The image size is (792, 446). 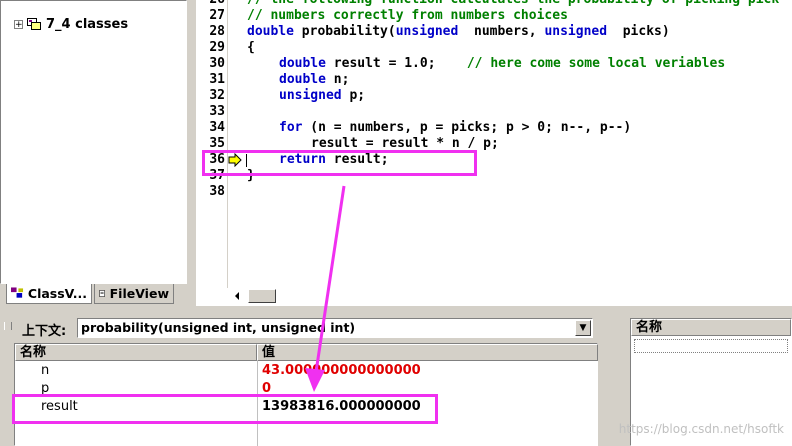 What do you see at coordinates (325, 288) in the screenshot?
I see `annotation-arrow` at bounding box center [325, 288].